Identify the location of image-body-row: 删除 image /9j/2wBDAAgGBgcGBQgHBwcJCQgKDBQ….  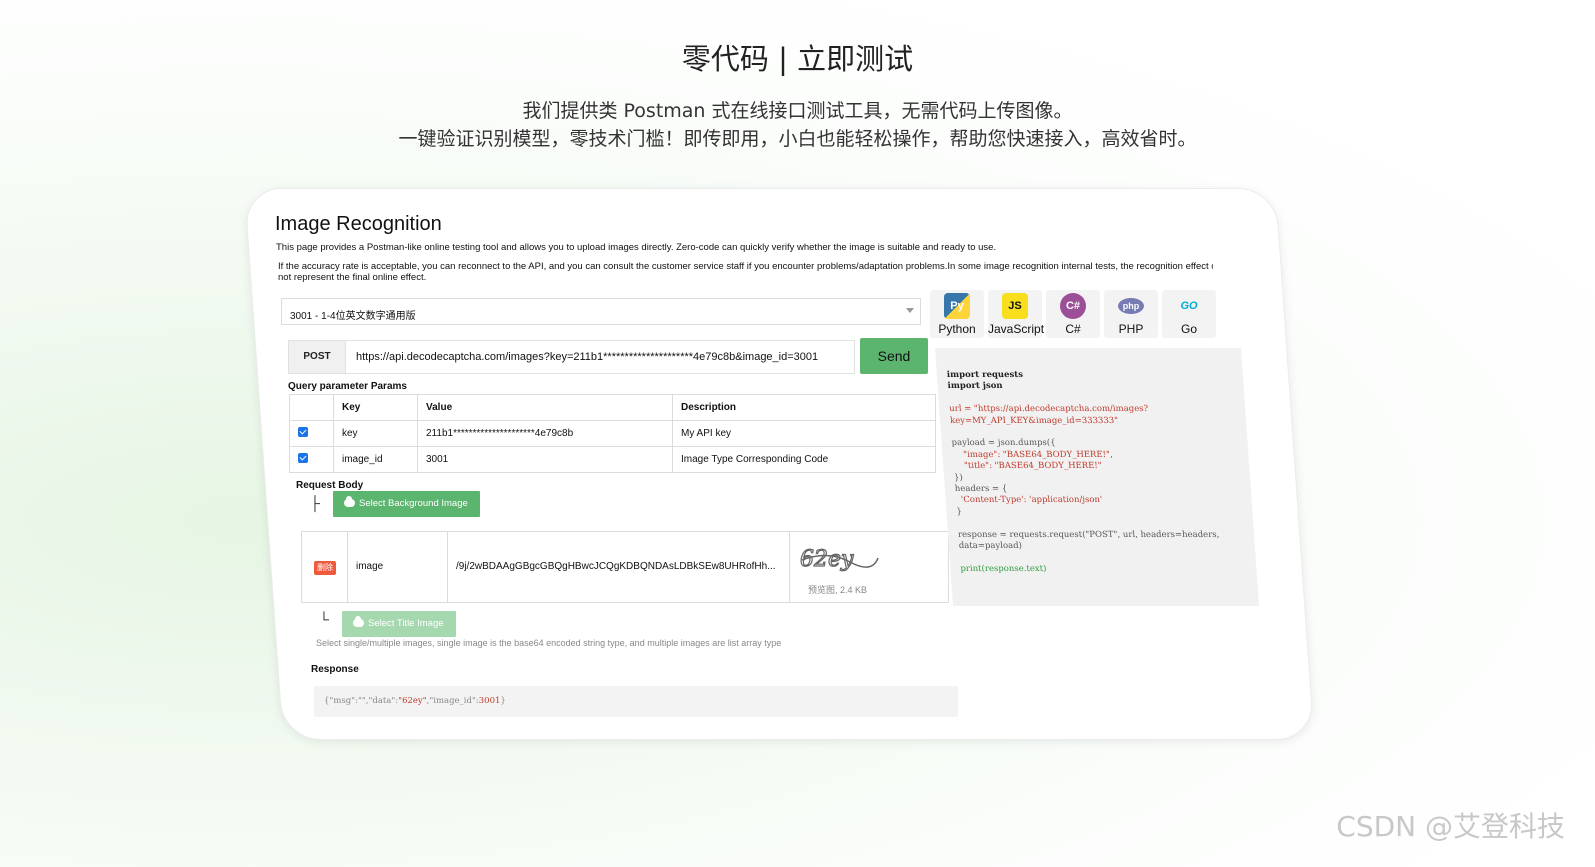
(625, 567).